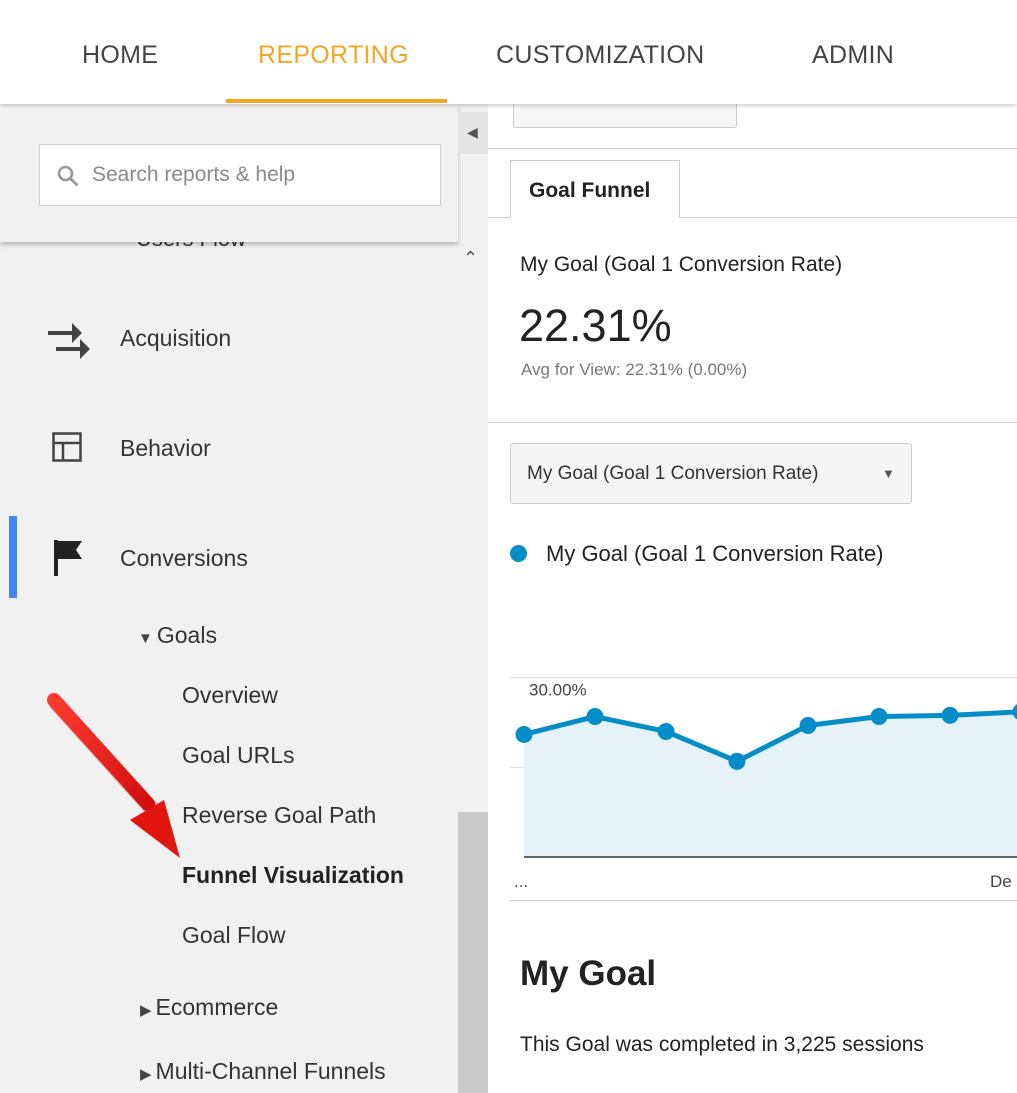  Describe the element at coordinates (625, 116) in the screenshot. I see `top-partial-button` at that location.